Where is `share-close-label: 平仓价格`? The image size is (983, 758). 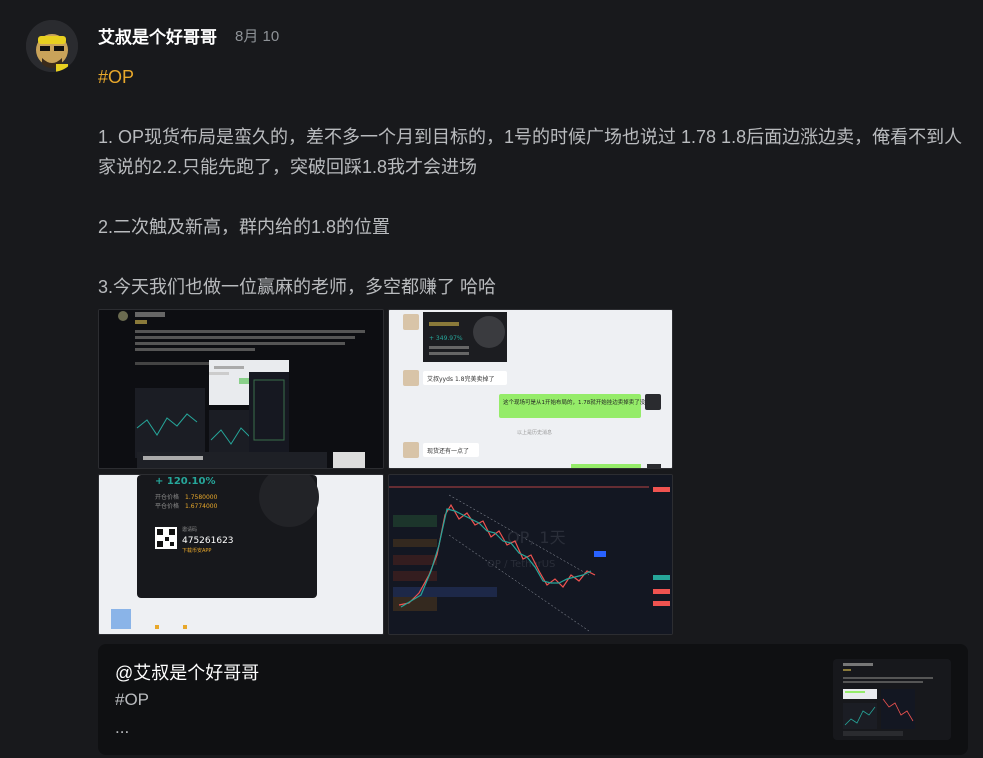
share-close-label: 平仓价格 is located at coordinates (167, 506).